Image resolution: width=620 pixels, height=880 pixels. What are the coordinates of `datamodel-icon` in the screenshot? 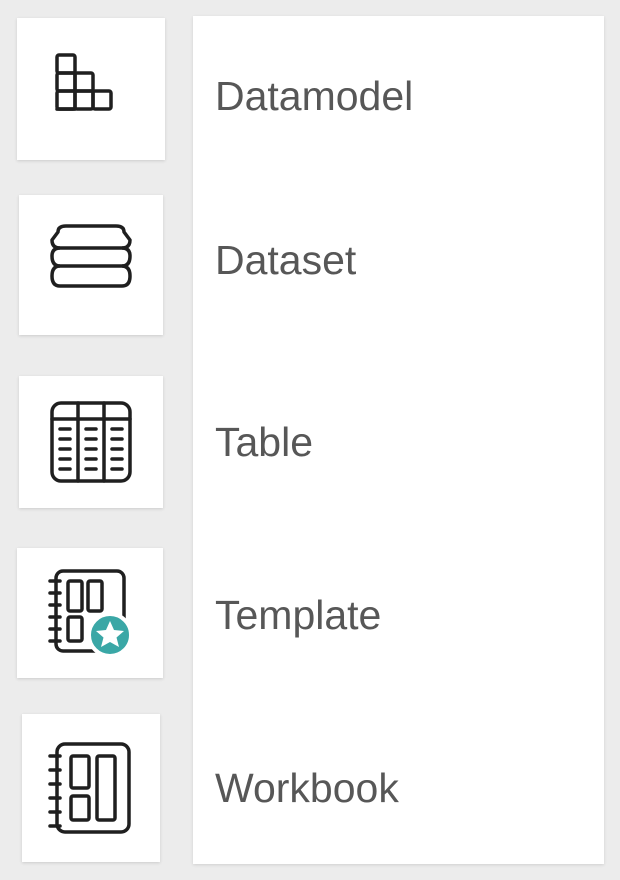 It's located at (91, 89).